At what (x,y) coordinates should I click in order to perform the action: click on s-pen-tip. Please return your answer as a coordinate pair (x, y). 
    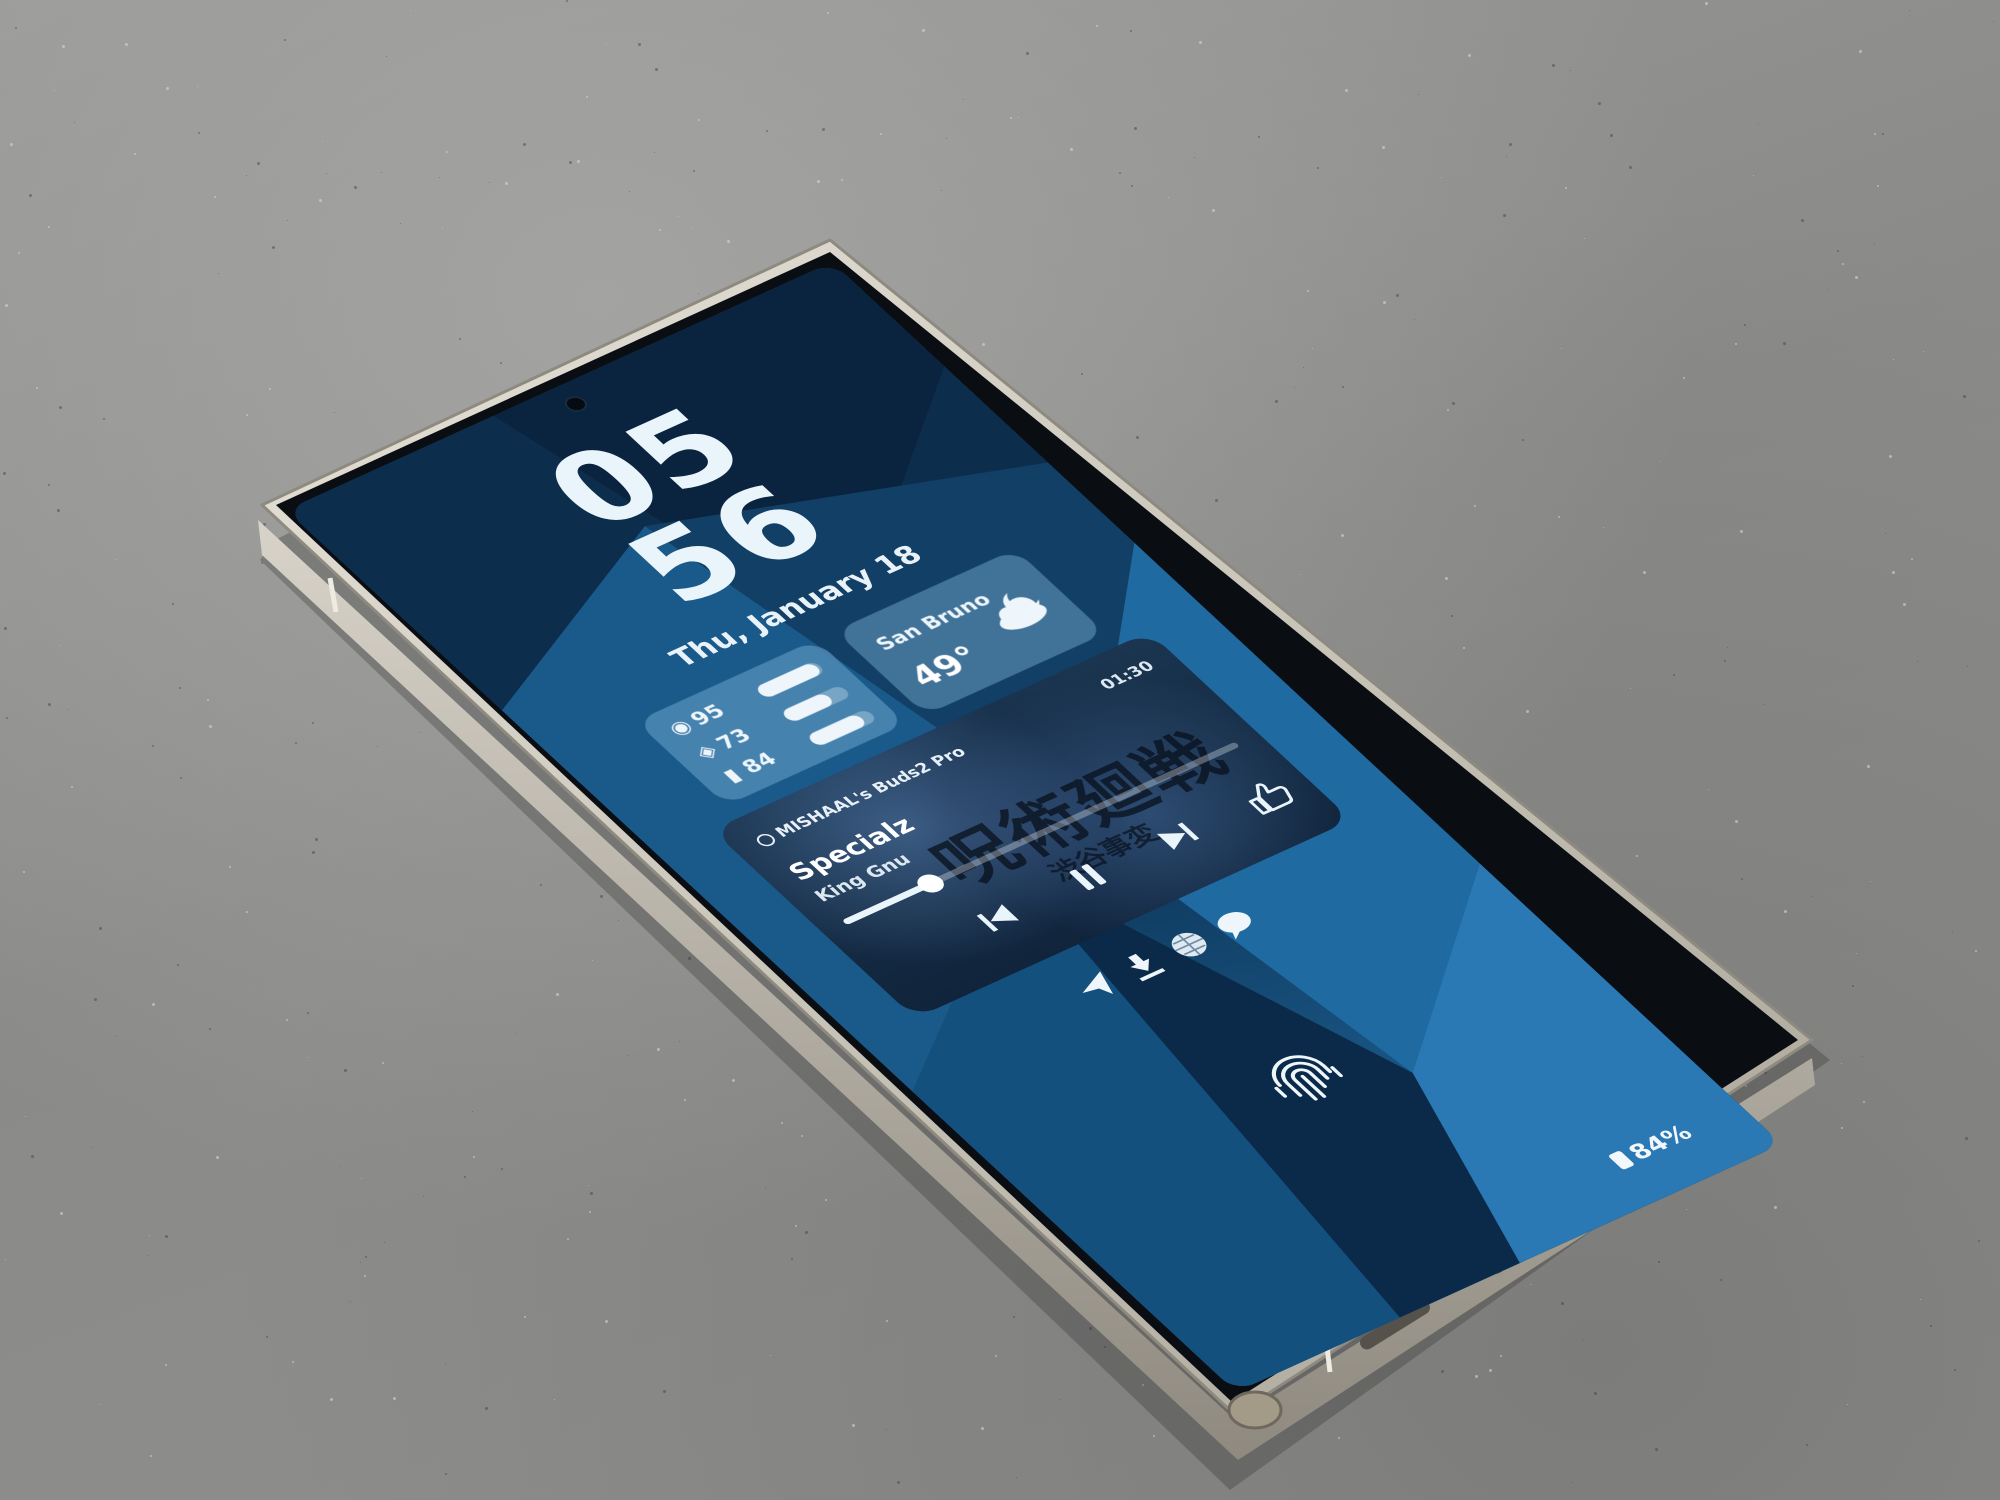
    Looking at the image, I should click on (1255, 1410).